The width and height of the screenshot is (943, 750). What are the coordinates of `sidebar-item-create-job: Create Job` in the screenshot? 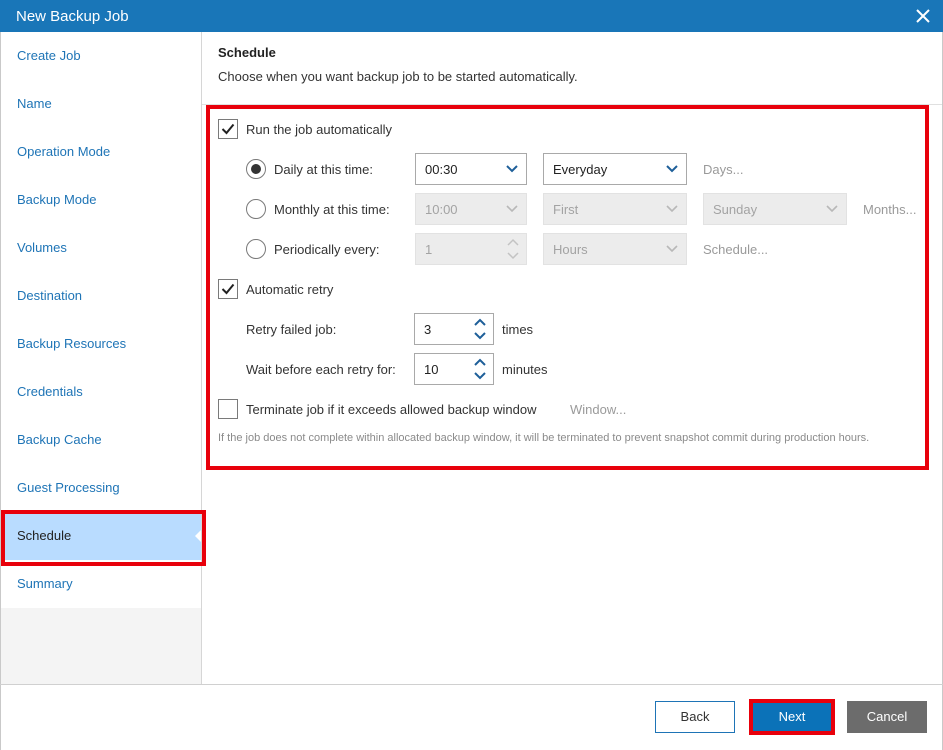 It's located at (101, 56).